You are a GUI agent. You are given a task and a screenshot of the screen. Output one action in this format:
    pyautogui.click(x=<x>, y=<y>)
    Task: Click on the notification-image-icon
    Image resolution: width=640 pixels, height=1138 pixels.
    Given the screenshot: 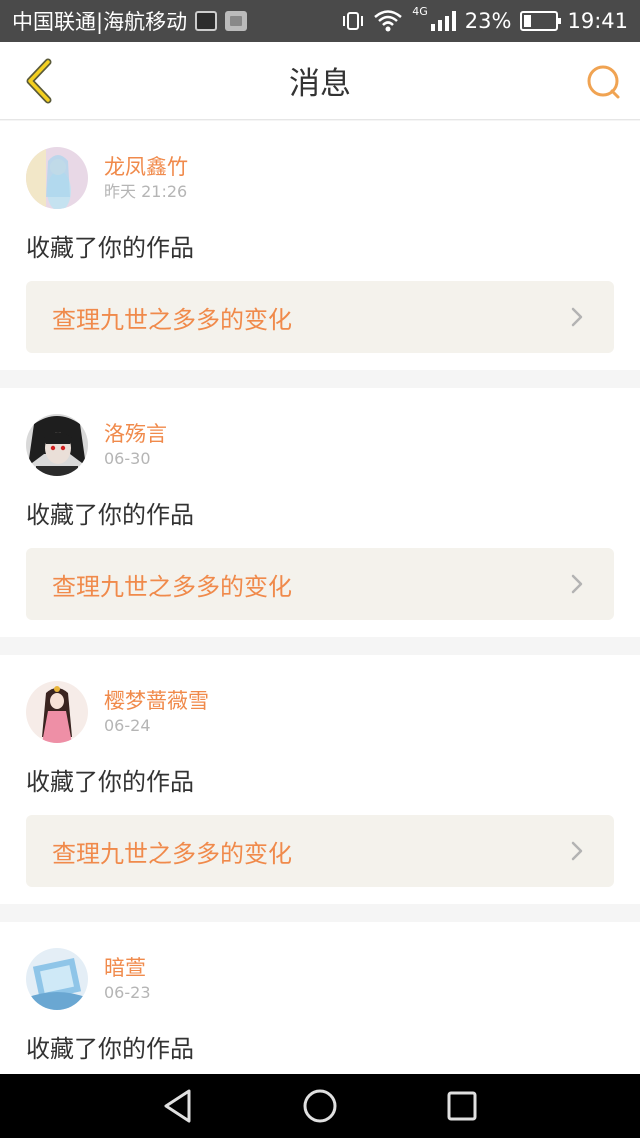 What is the action you would take?
    pyautogui.click(x=236, y=21)
    